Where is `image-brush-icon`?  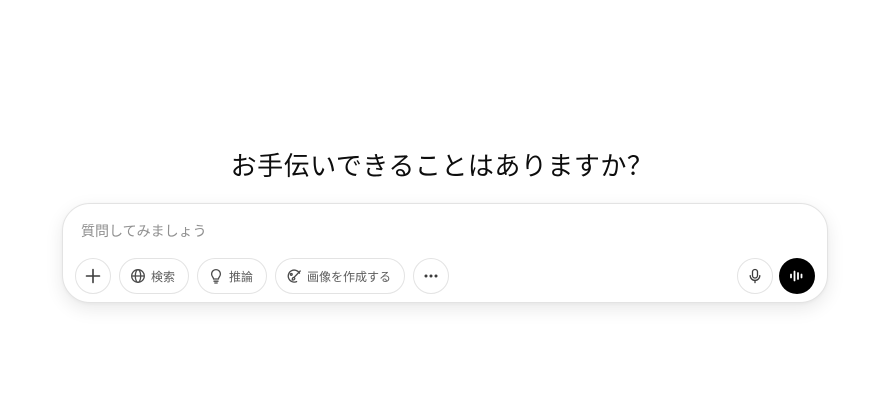 image-brush-icon is located at coordinates (294, 276).